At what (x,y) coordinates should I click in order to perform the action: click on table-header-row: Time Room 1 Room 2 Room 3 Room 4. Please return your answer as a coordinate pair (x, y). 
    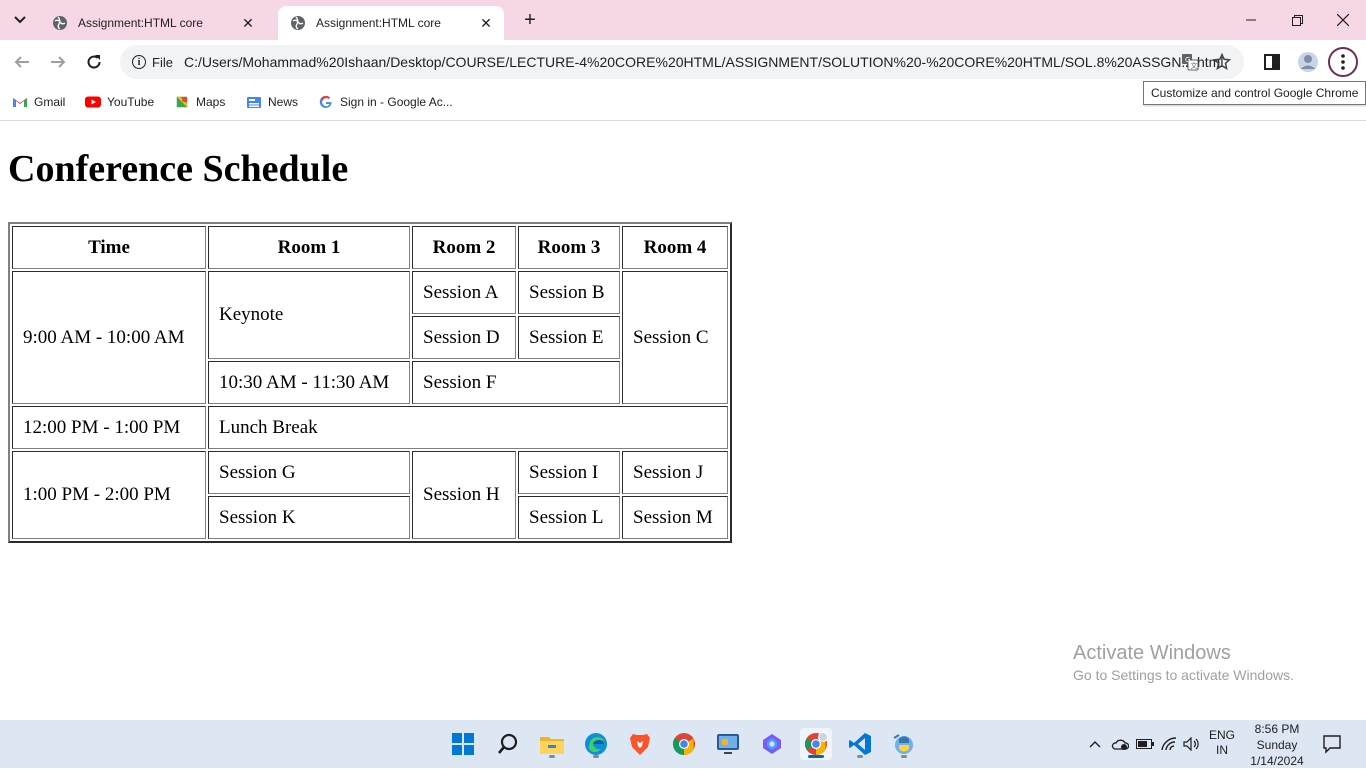
    Looking at the image, I should click on (370, 247).